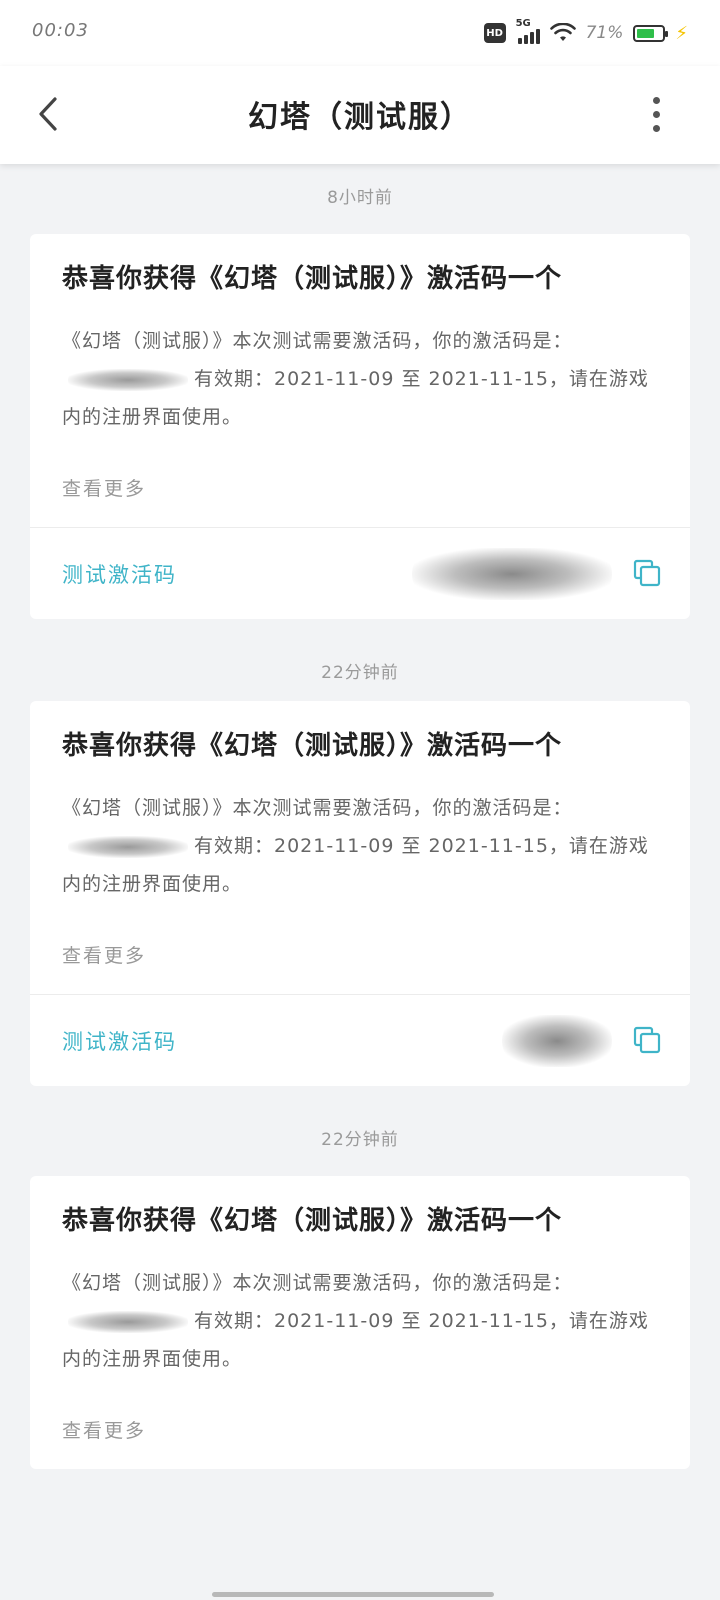 This screenshot has width=720, height=1600. What do you see at coordinates (646, 33) in the screenshot?
I see `battery-level-fill` at bounding box center [646, 33].